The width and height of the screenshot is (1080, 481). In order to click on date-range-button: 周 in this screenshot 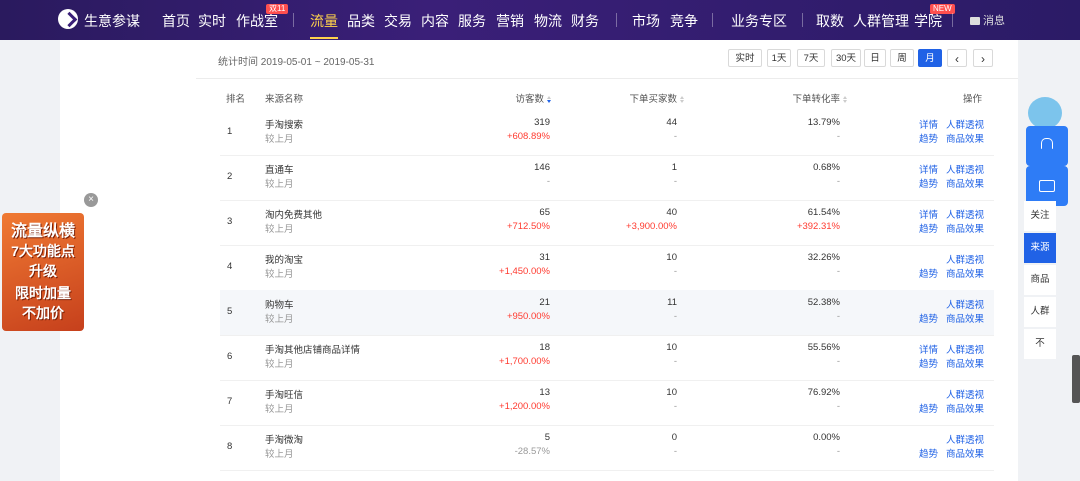, I will do `click(902, 58)`.